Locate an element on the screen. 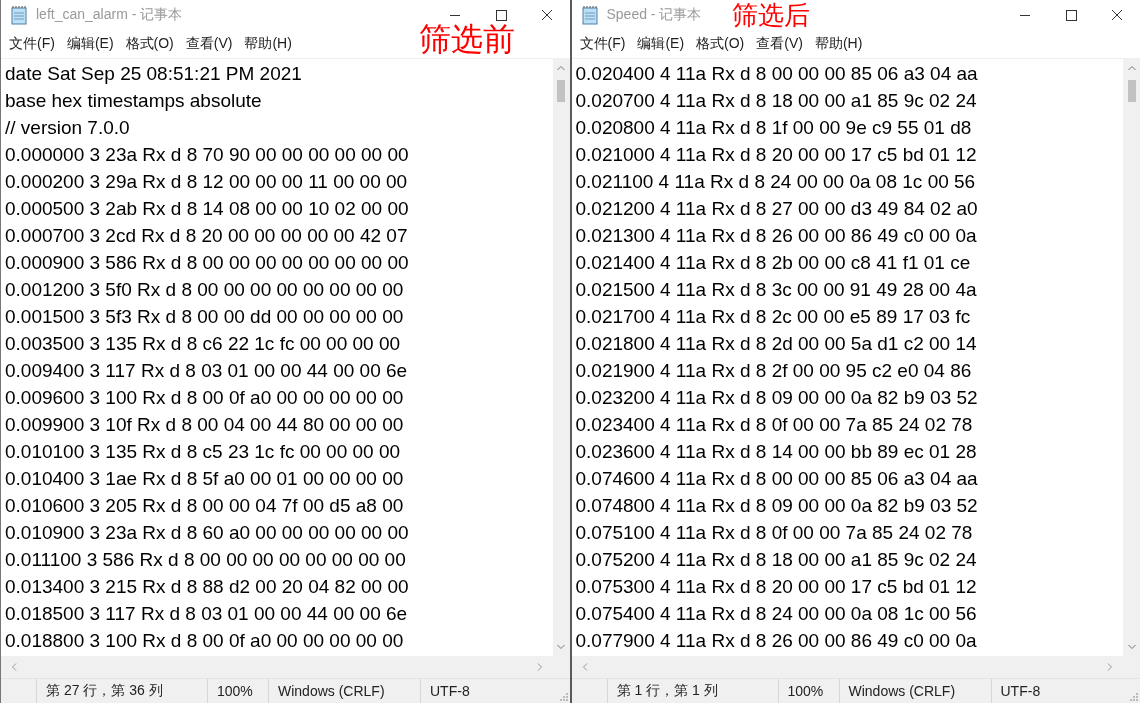  text-line: // version 7.0.0 is located at coordinates (68, 128).